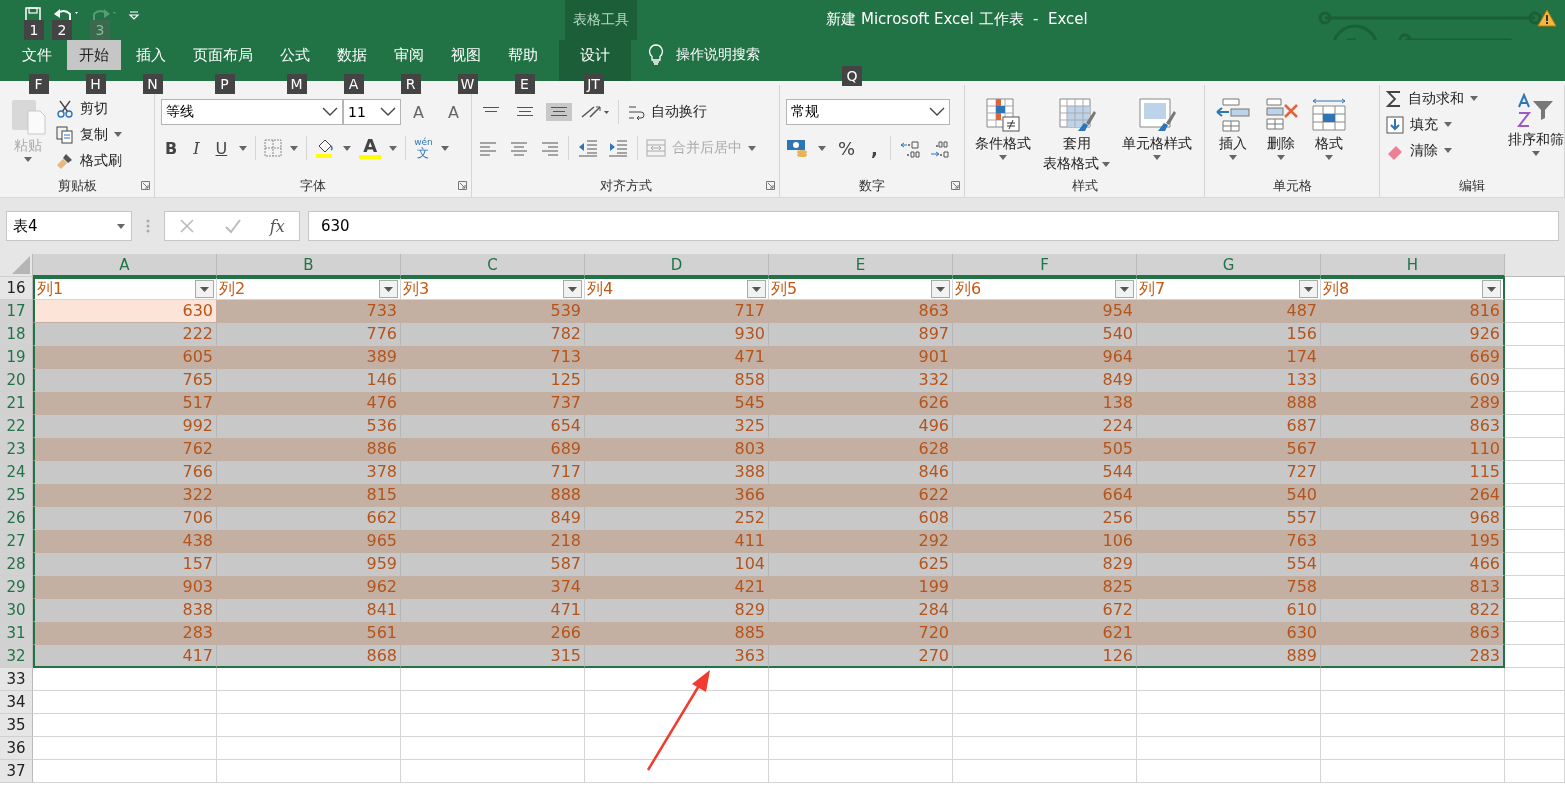  I want to click on row-header: 37, so click(16, 771).